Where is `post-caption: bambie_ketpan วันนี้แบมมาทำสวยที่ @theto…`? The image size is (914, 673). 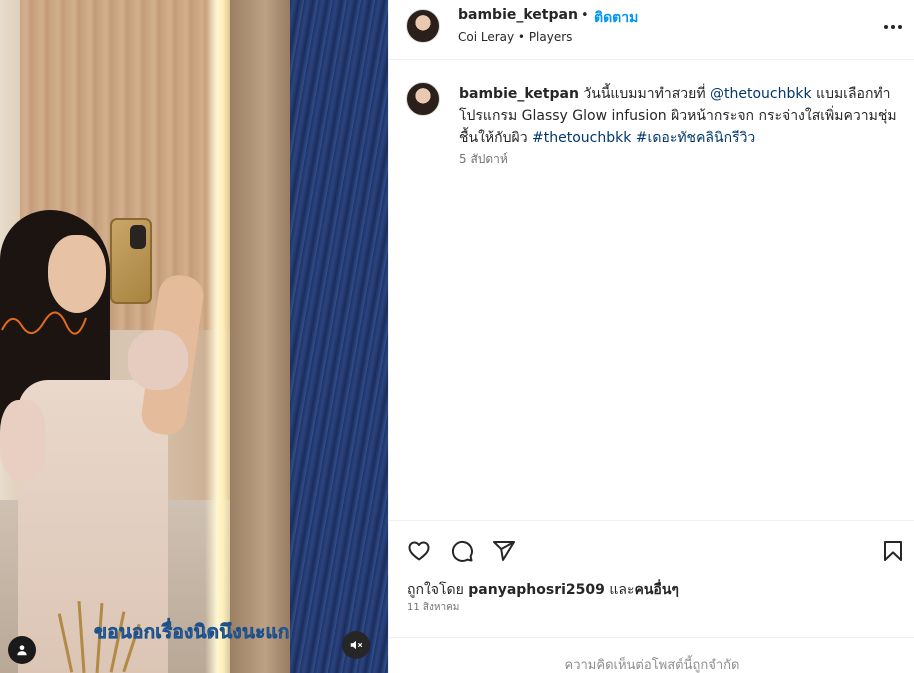
post-caption: bambie_ketpan วันนี้แบมมาทำสวยที่ @theto… is located at coordinates (679, 116).